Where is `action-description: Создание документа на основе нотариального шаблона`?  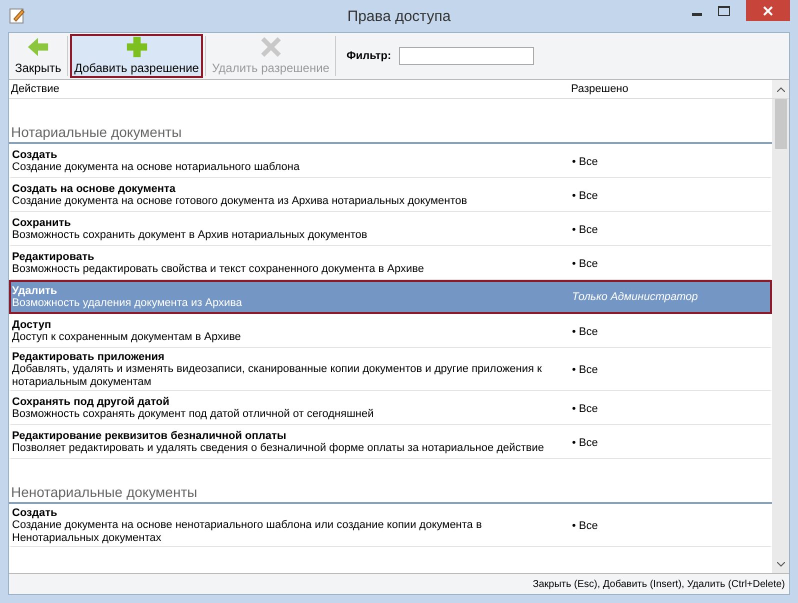 action-description: Создание документа на основе нотариального шаблона is located at coordinates (156, 167).